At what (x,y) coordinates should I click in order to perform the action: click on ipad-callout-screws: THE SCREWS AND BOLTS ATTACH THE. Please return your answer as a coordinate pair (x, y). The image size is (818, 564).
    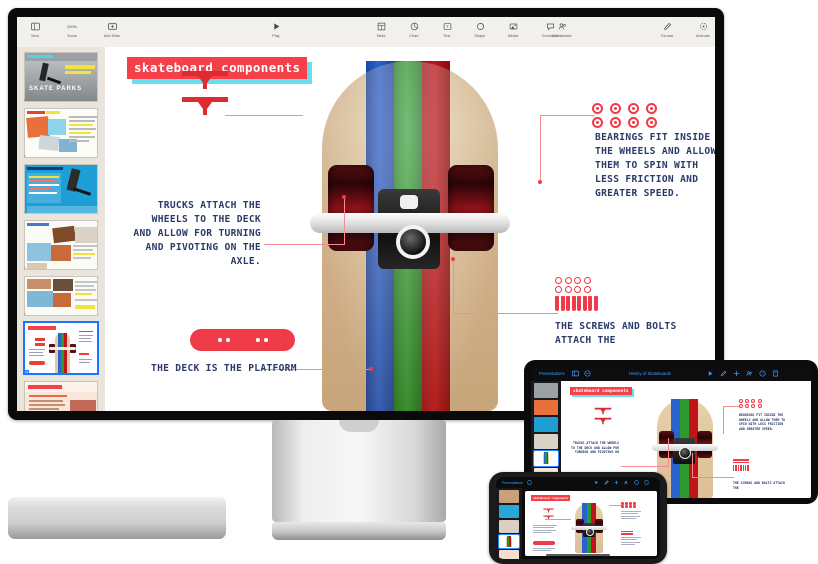
    Looking at the image, I should click on (761, 485).